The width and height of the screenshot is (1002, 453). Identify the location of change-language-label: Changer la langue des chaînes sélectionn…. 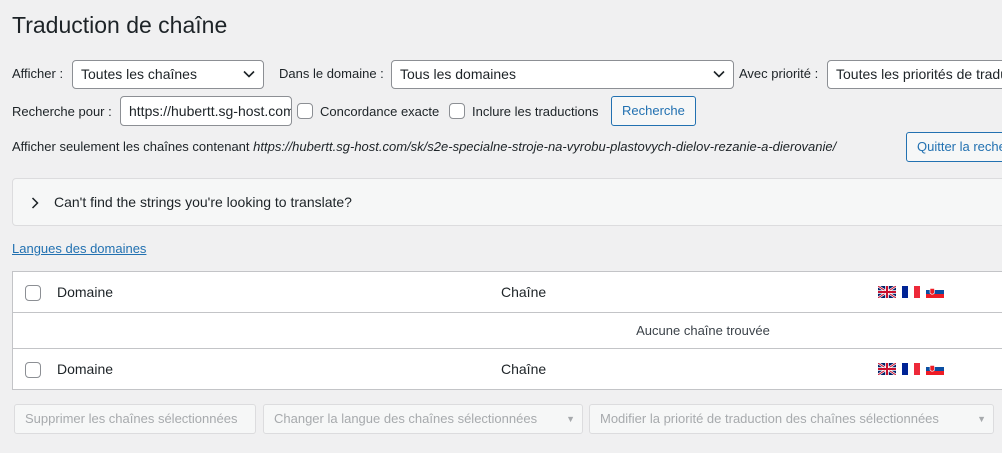
(406, 418).